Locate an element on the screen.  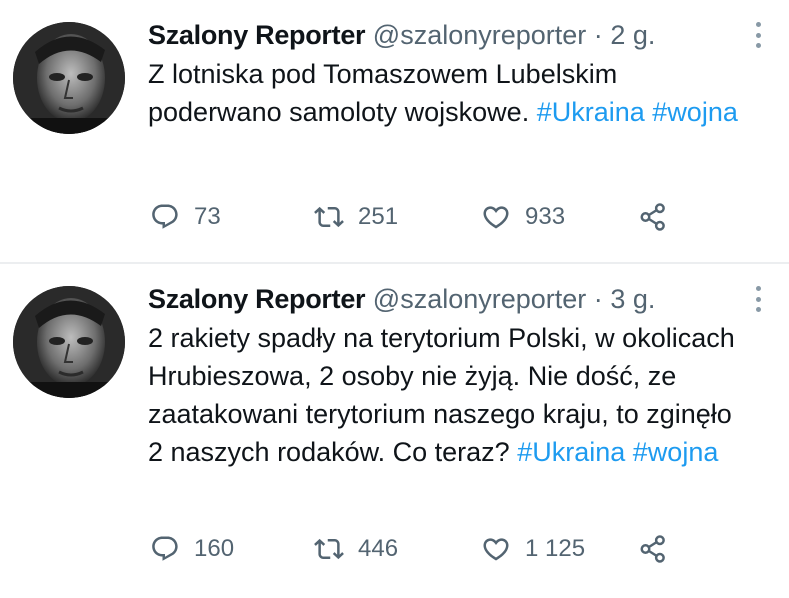
like-count: 1 125 is located at coordinates (555, 548).